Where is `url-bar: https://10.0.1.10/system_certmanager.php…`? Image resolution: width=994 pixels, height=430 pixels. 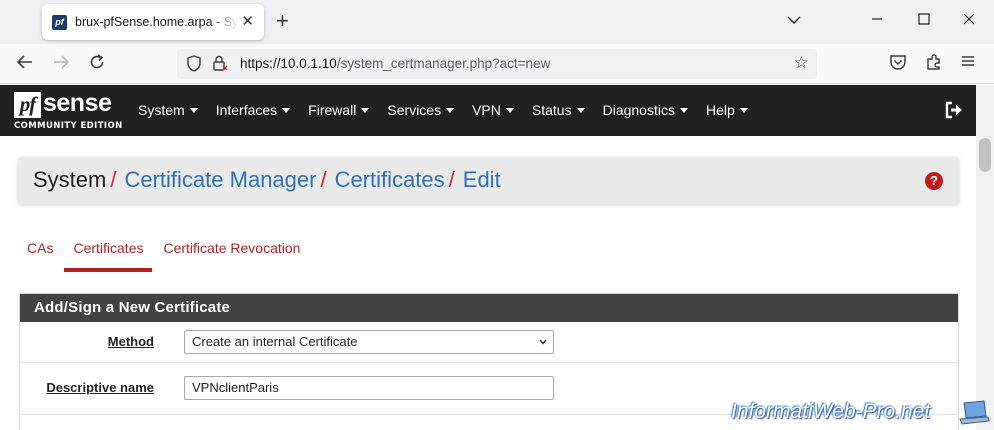
url-bar: https://10.0.1.10/system_certmanager.php… is located at coordinates (497, 64).